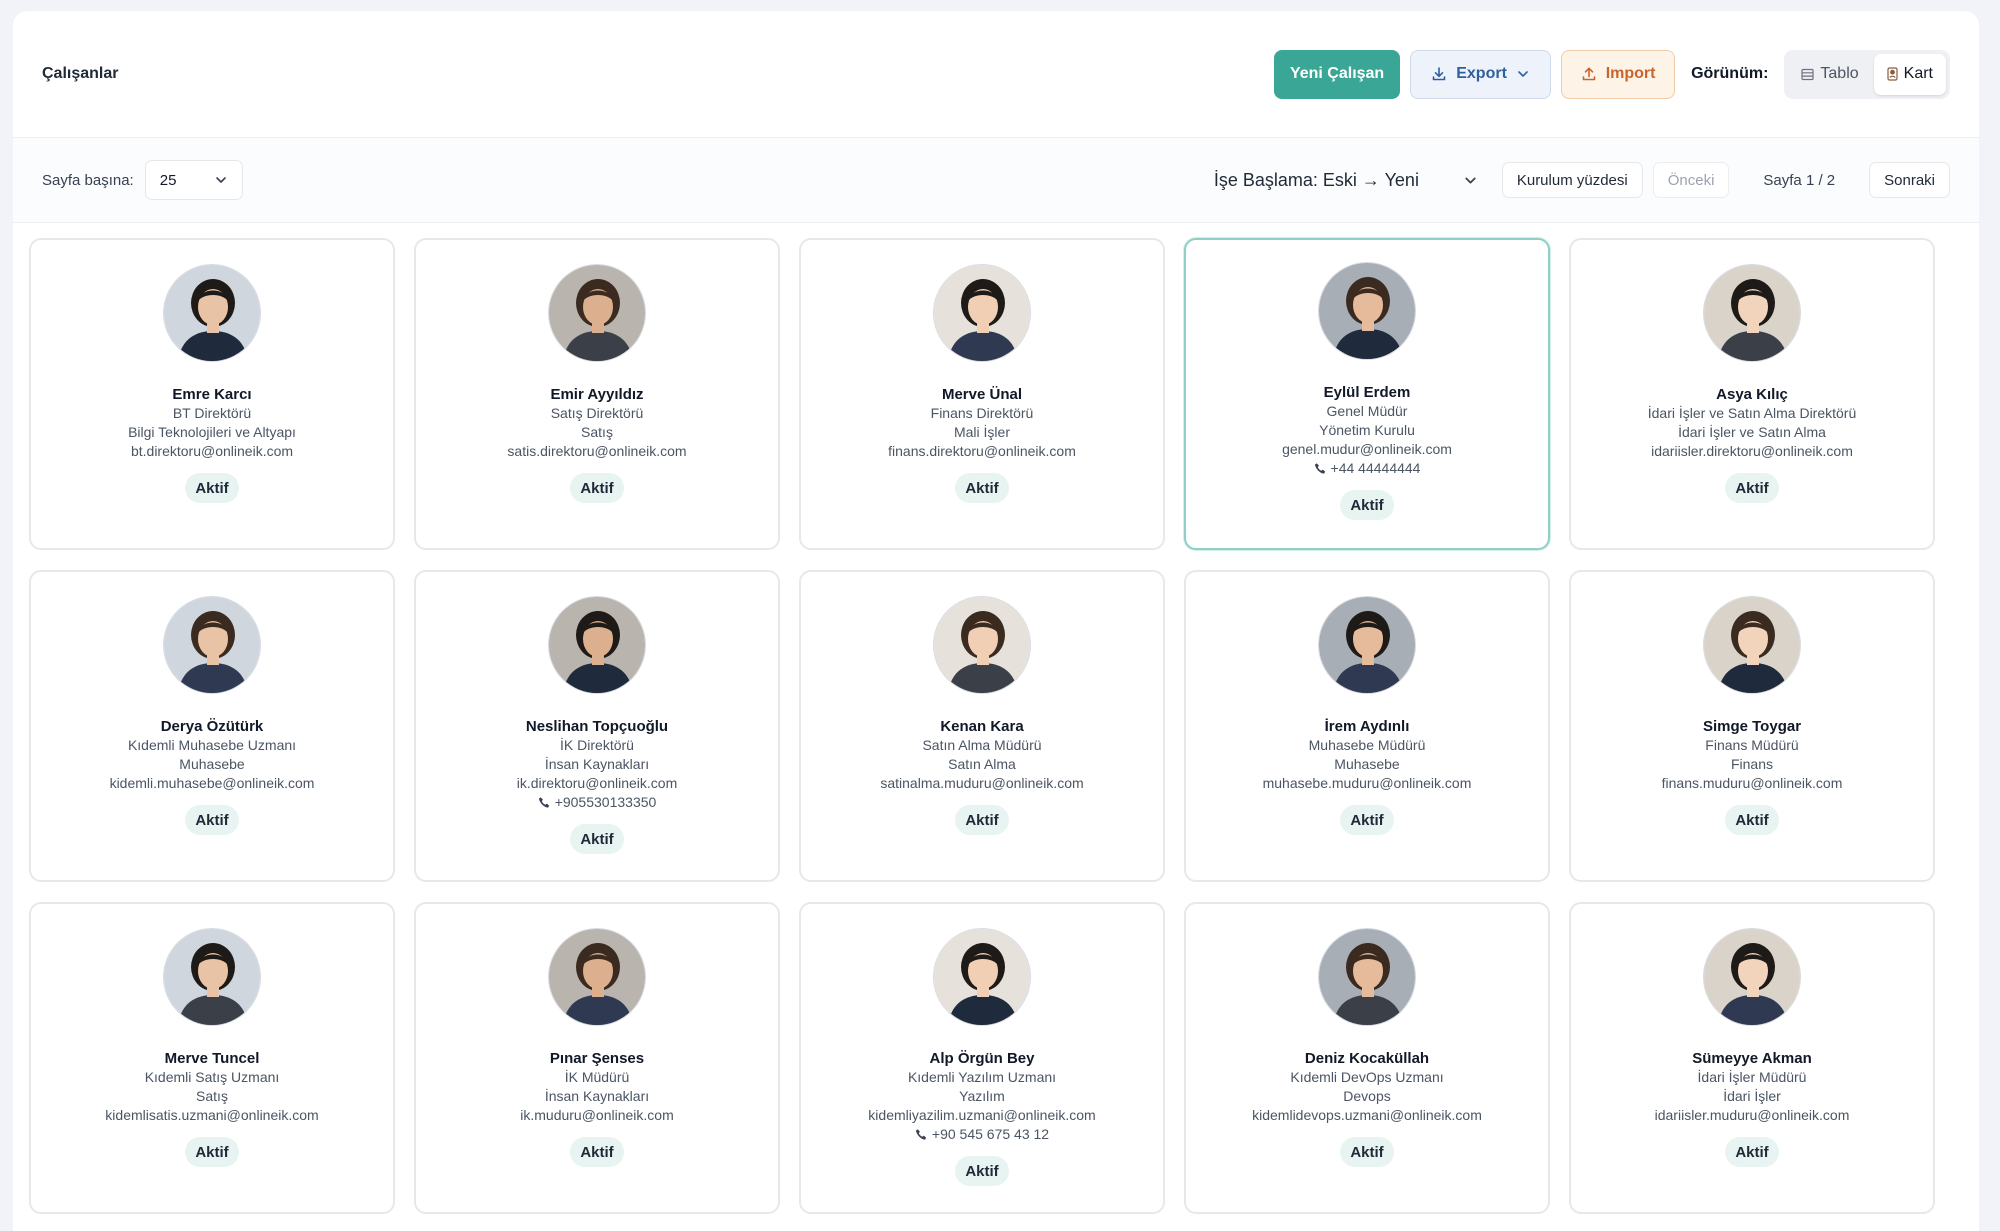 The width and height of the screenshot is (2000, 1231). I want to click on employee-phone: +44 44444444, so click(1367, 468).